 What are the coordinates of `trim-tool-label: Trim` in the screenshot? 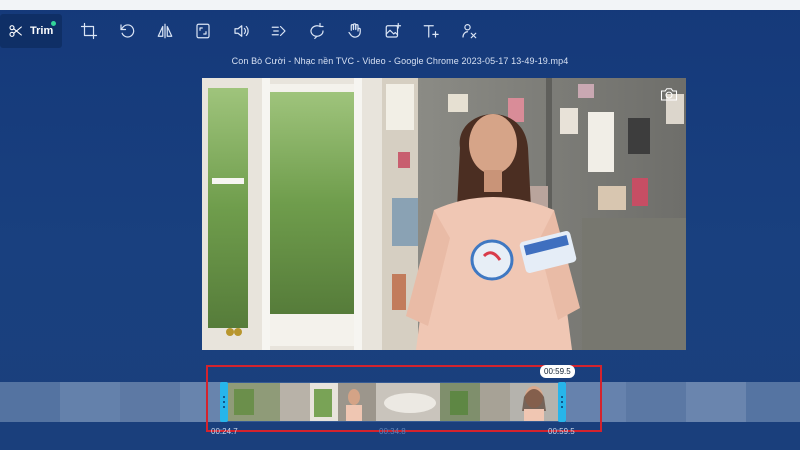 It's located at (42, 31).